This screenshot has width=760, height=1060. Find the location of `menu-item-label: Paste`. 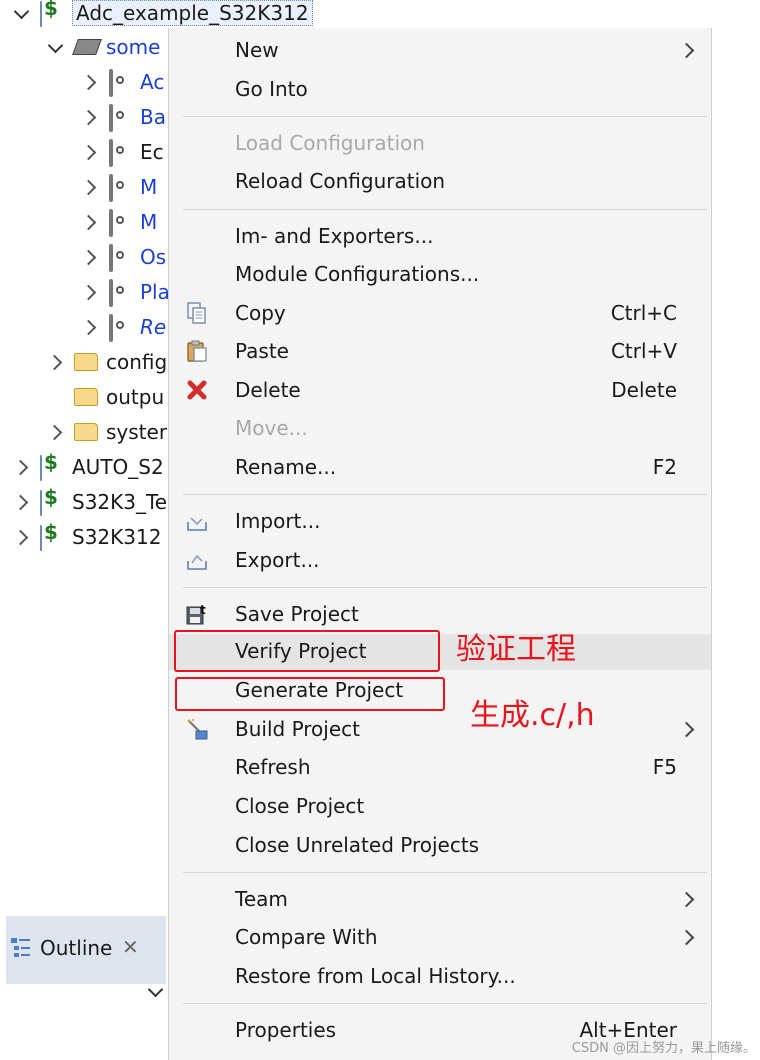

menu-item-label: Paste is located at coordinates (262, 351).